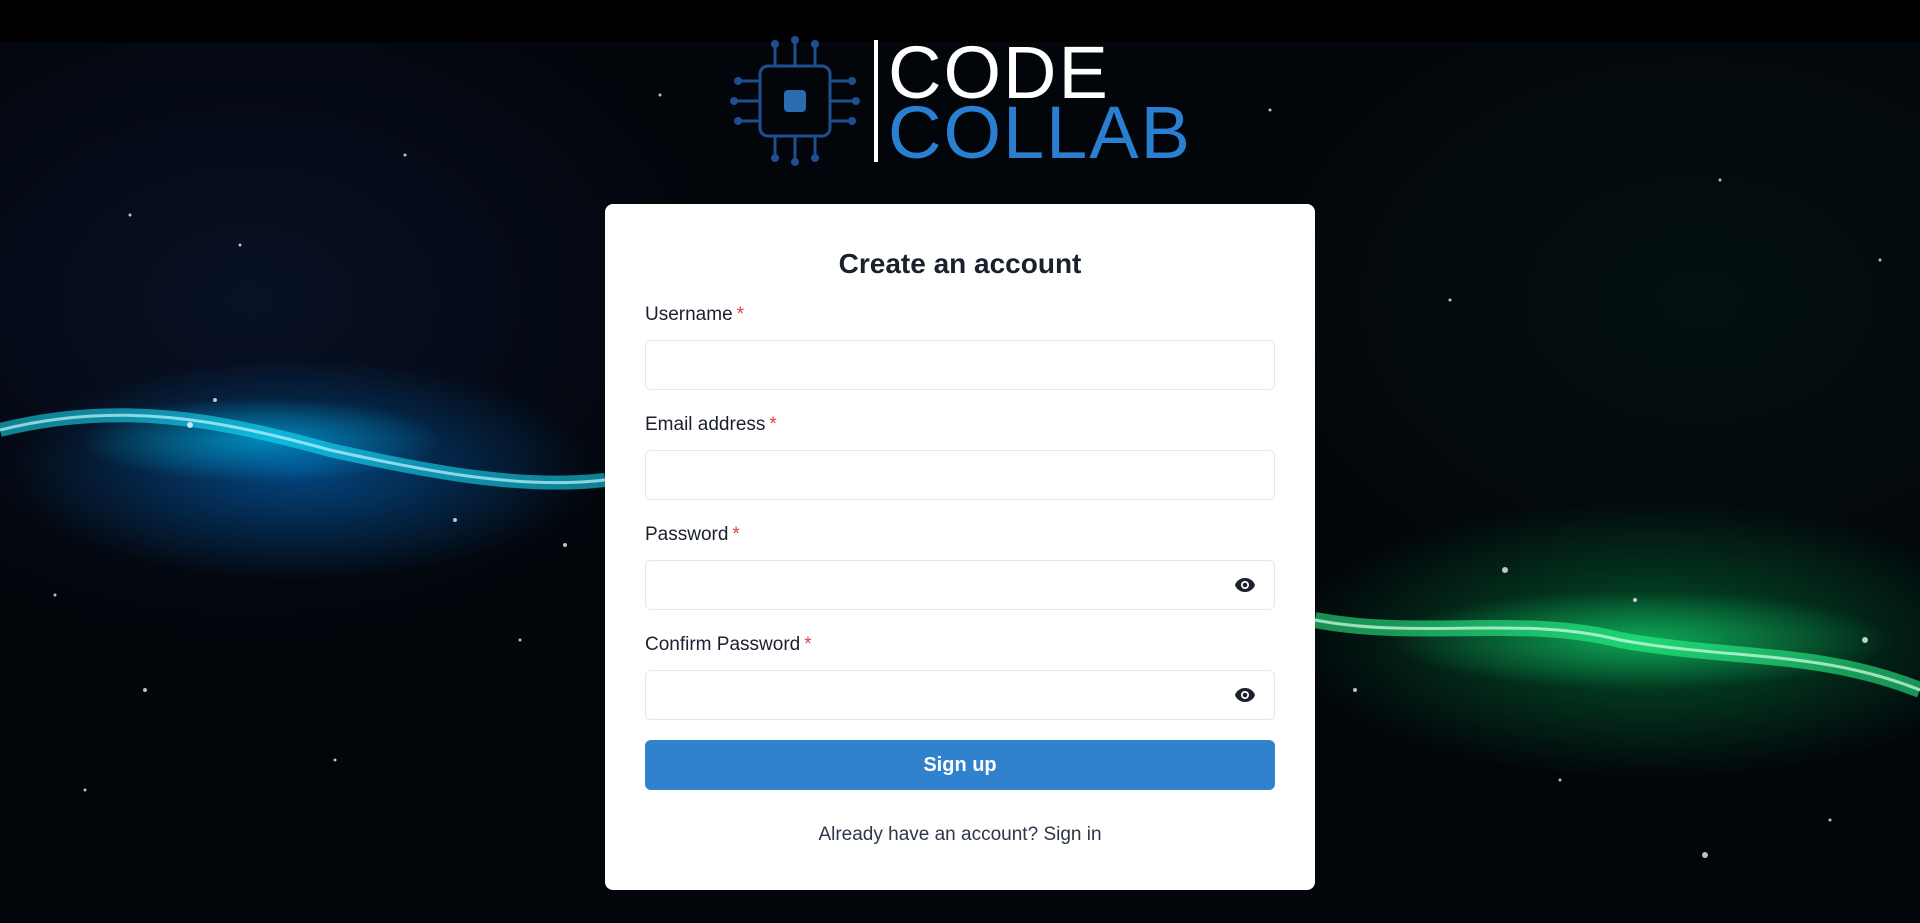  I want to click on email-label: Email address *, so click(711, 425).